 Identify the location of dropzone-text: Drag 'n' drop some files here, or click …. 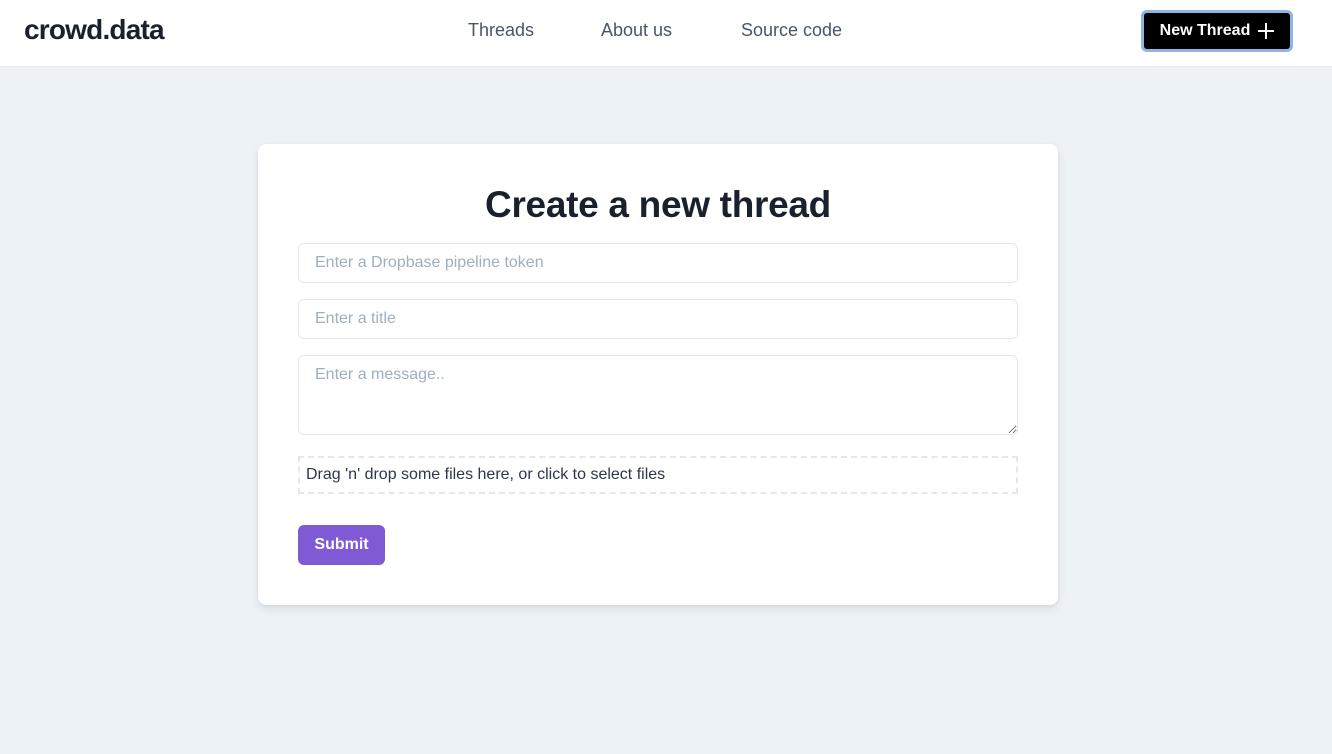
(486, 474).